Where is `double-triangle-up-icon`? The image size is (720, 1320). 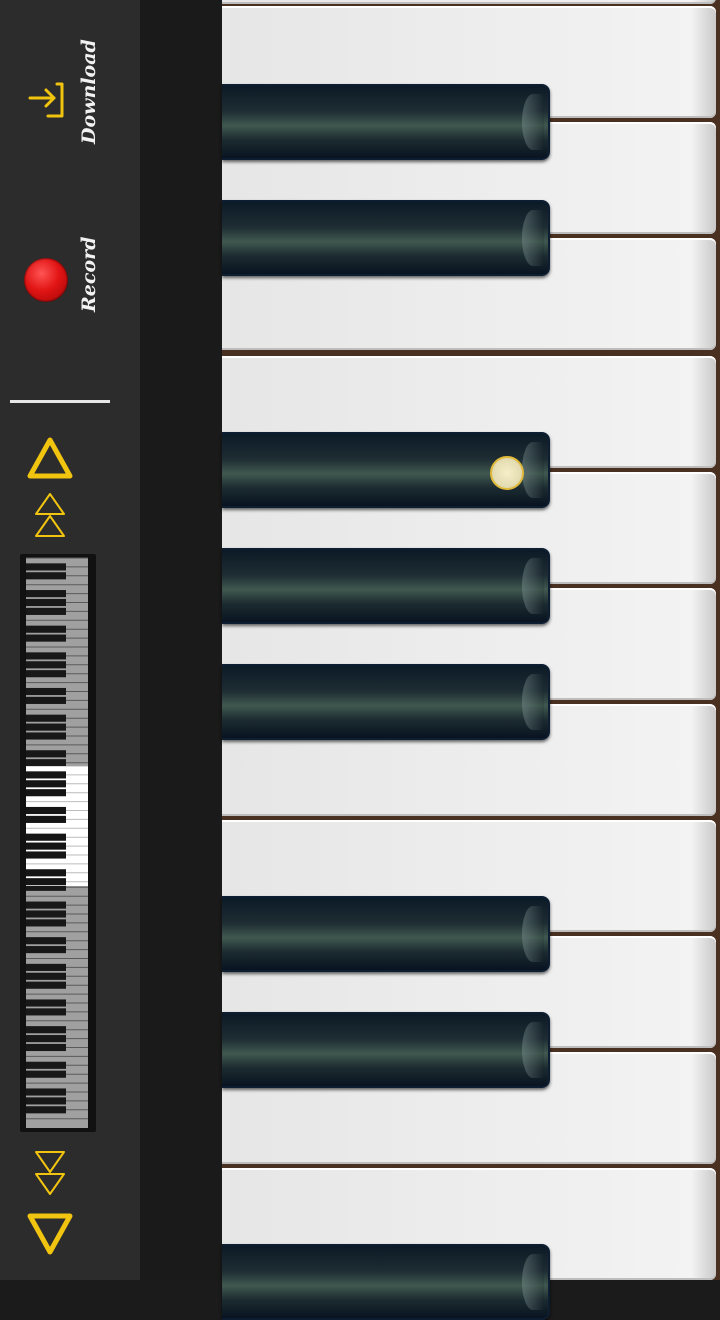 double-triangle-up-icon is located at coordinates (50, 516).